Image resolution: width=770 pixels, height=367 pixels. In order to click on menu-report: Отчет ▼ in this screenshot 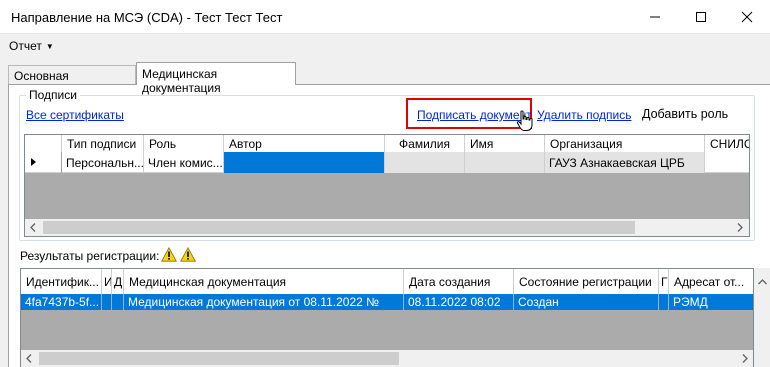, I will do `click(31, 46)`.